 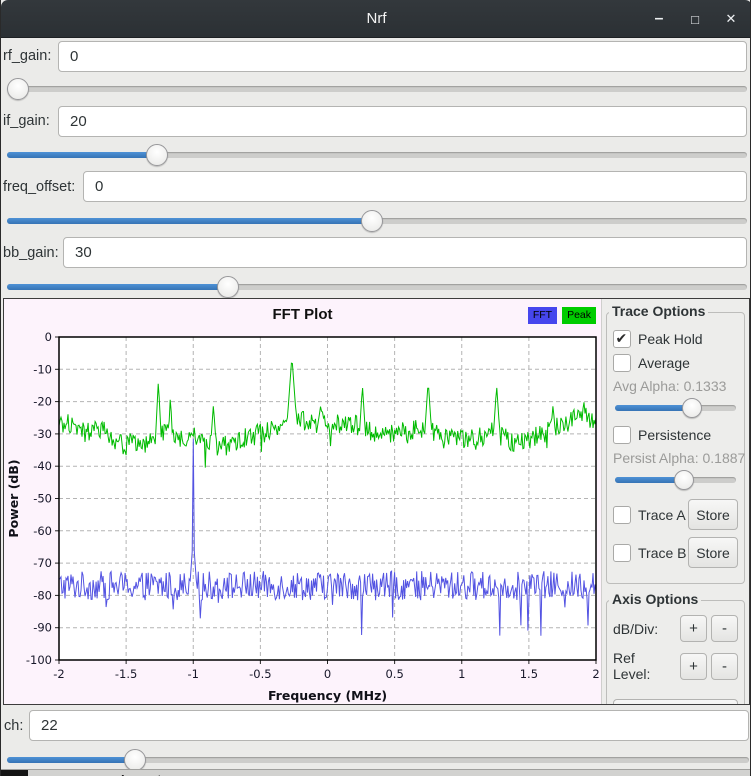 What do you see at coordinates (664, 363) in the screenshot?
I see `average-label: Average` at bounding box center [664, 363].